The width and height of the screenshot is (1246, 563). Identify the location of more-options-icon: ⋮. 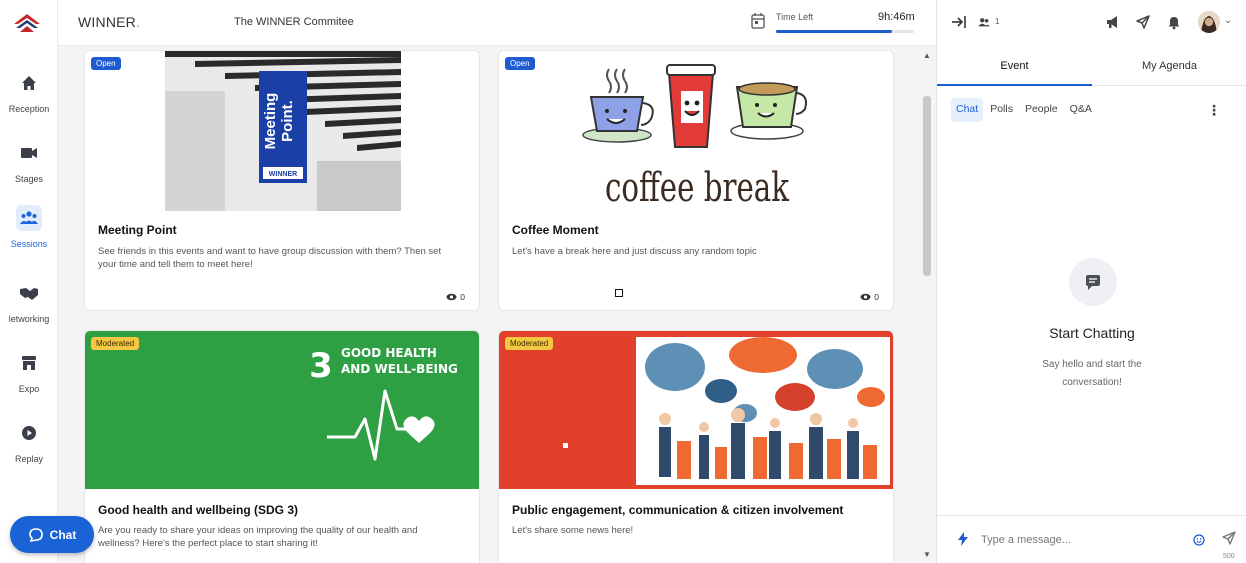
(1214, 110).